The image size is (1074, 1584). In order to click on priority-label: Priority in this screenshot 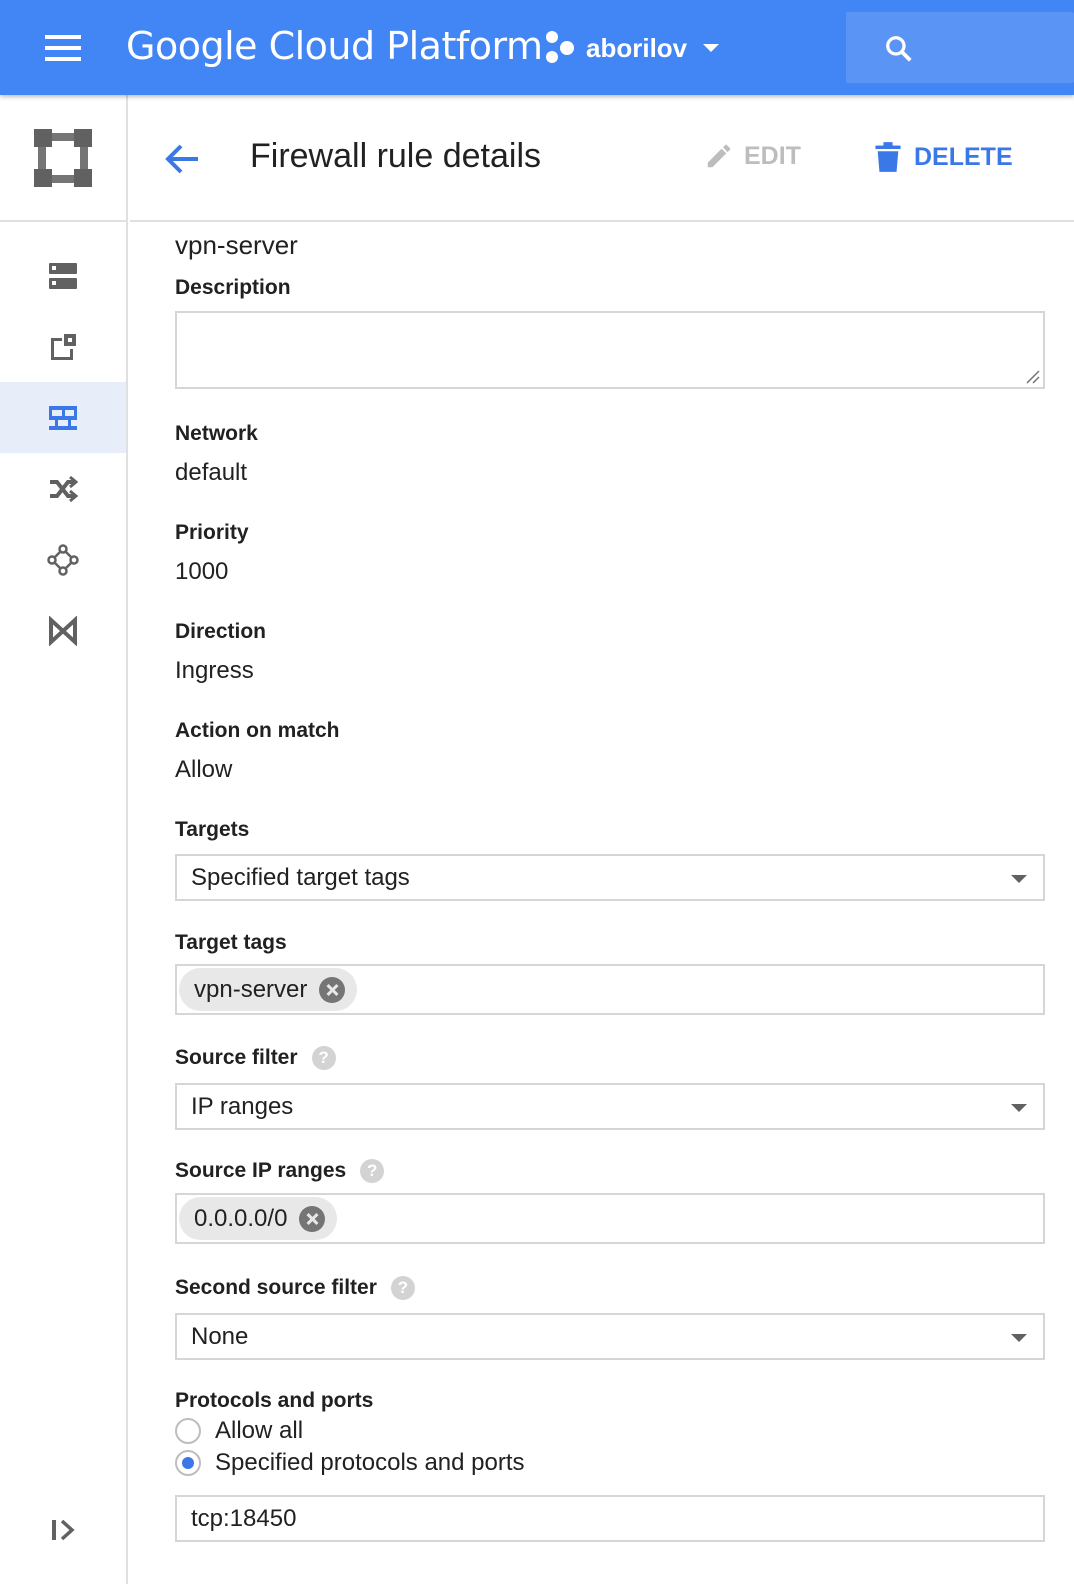, I will do `click(212, 533)`.